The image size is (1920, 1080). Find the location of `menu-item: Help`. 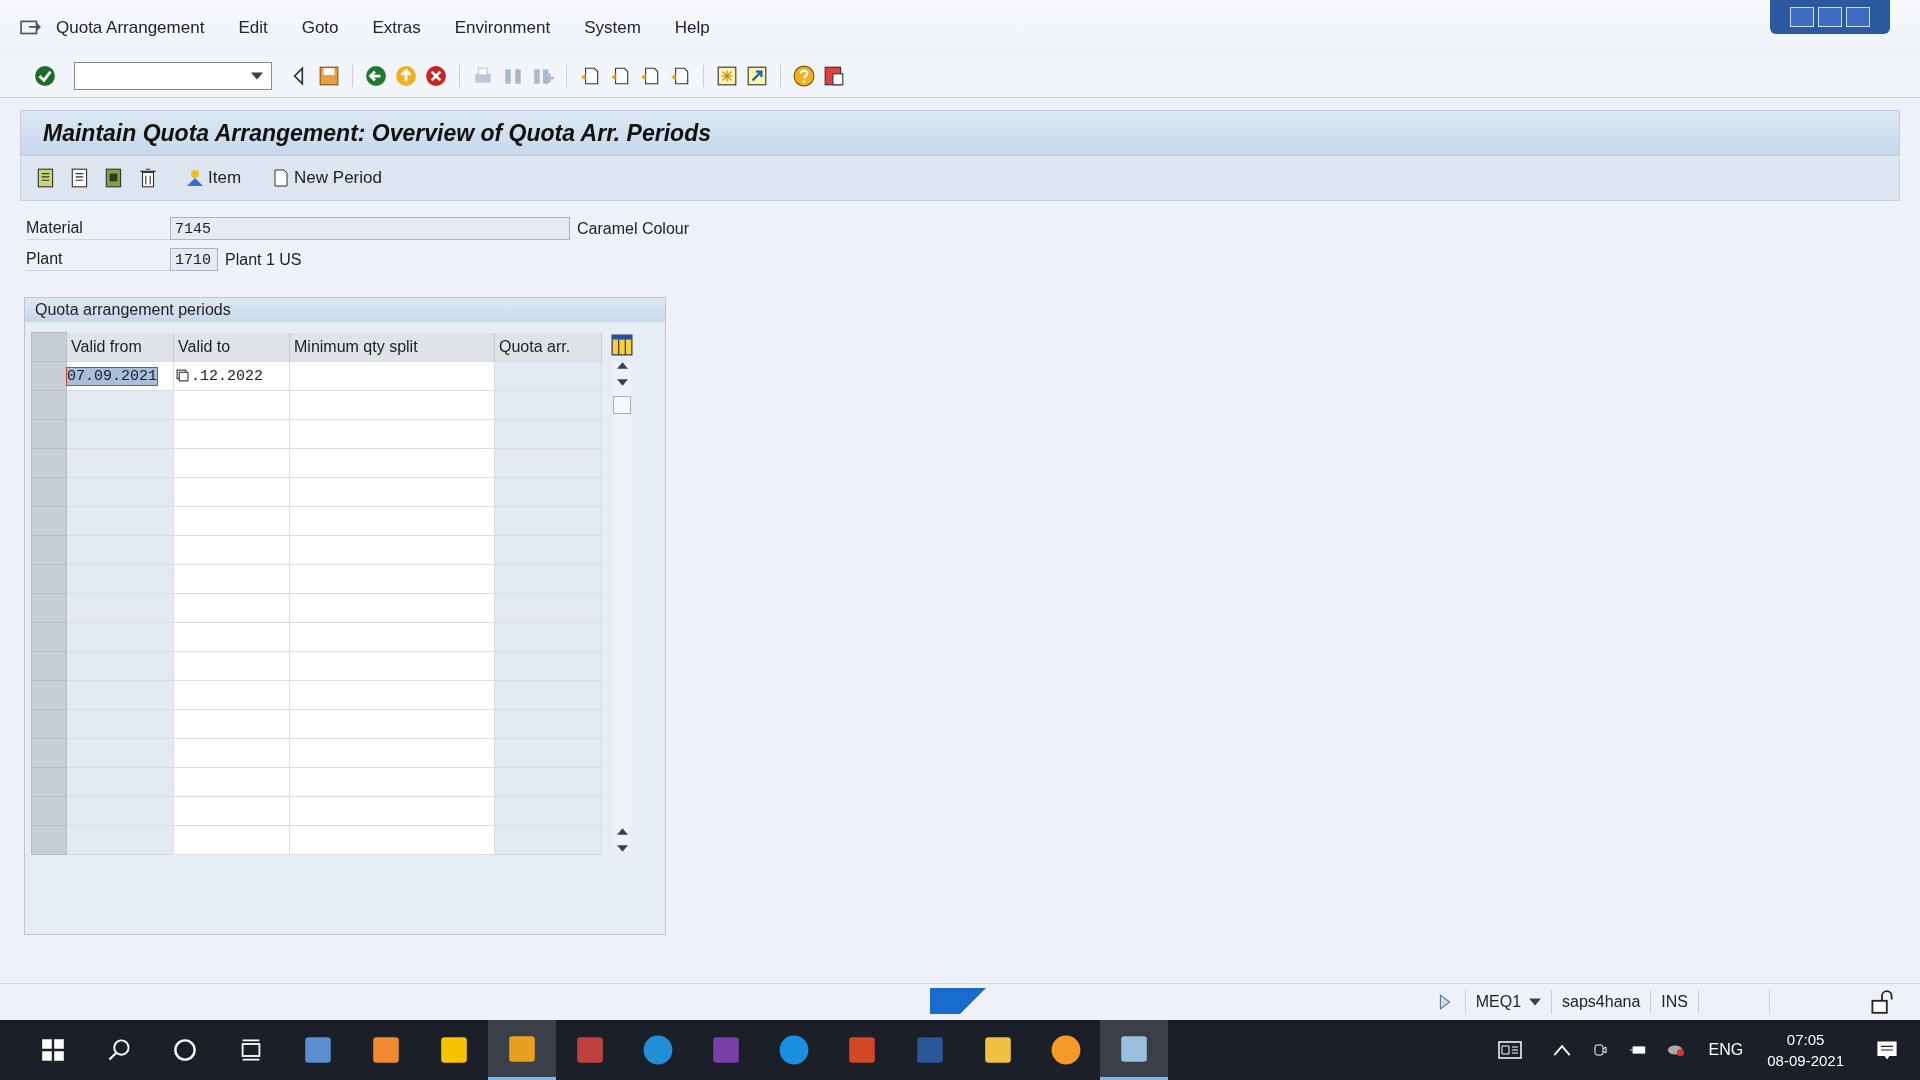

menu-item: Help is located at coordinates (692, 27).